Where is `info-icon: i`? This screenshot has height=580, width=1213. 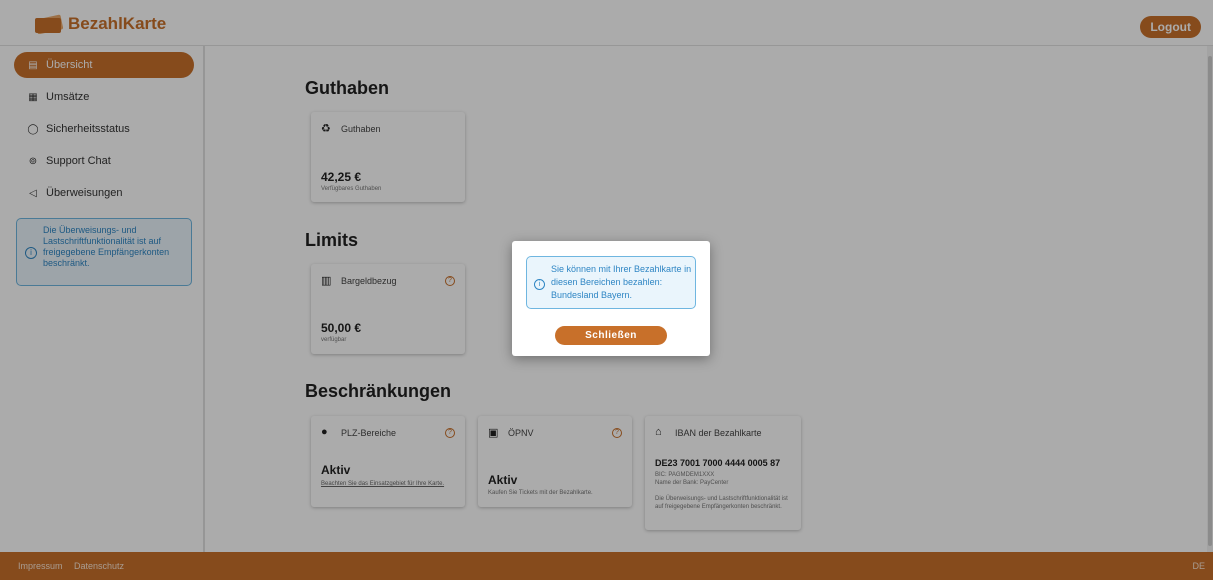 info-icon: i is located at coordinates (539, 284).